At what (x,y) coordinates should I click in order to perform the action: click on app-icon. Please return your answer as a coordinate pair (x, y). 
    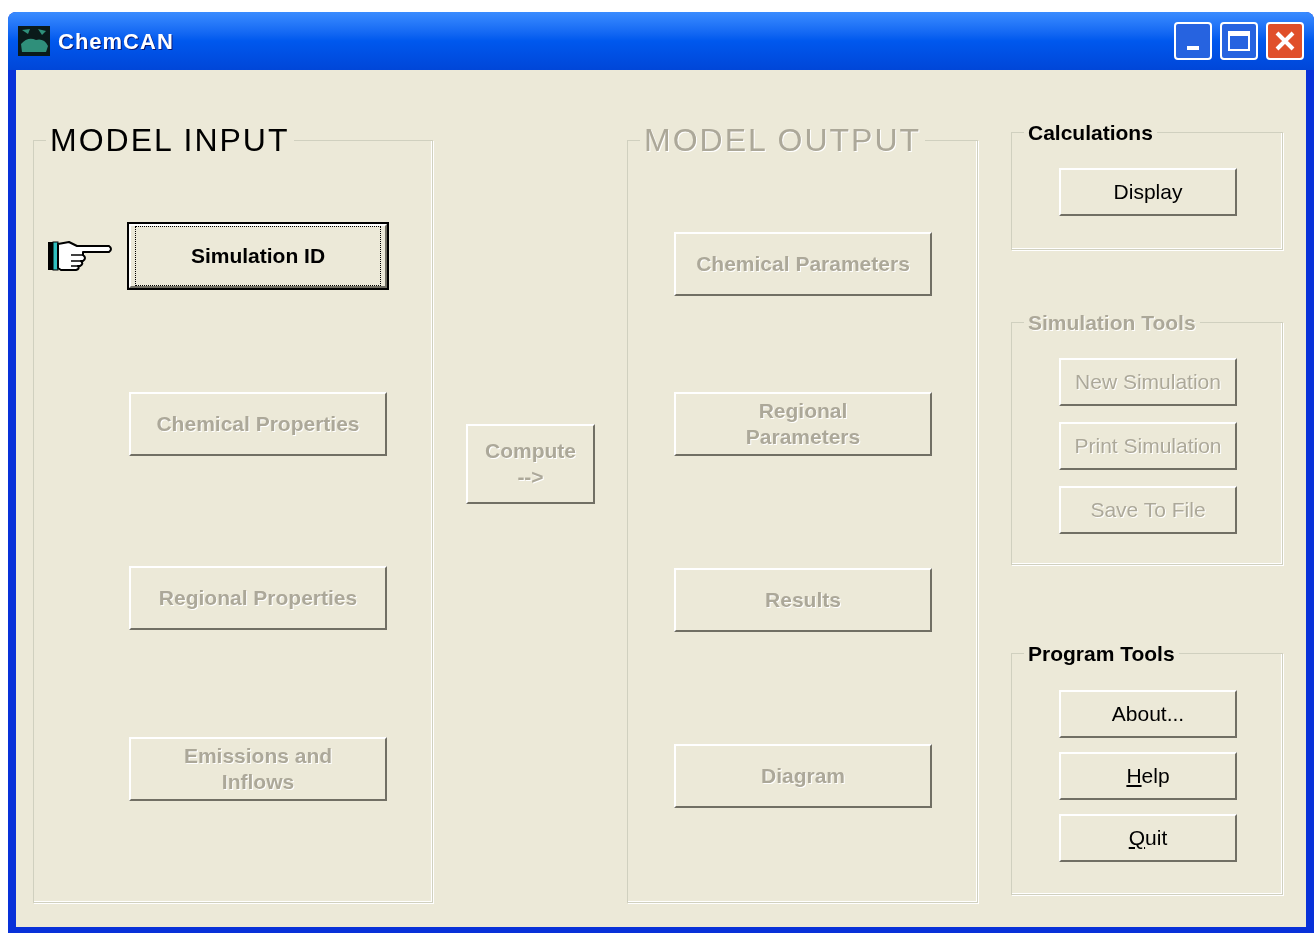
    Looking at the image, I should click on (34, 41).